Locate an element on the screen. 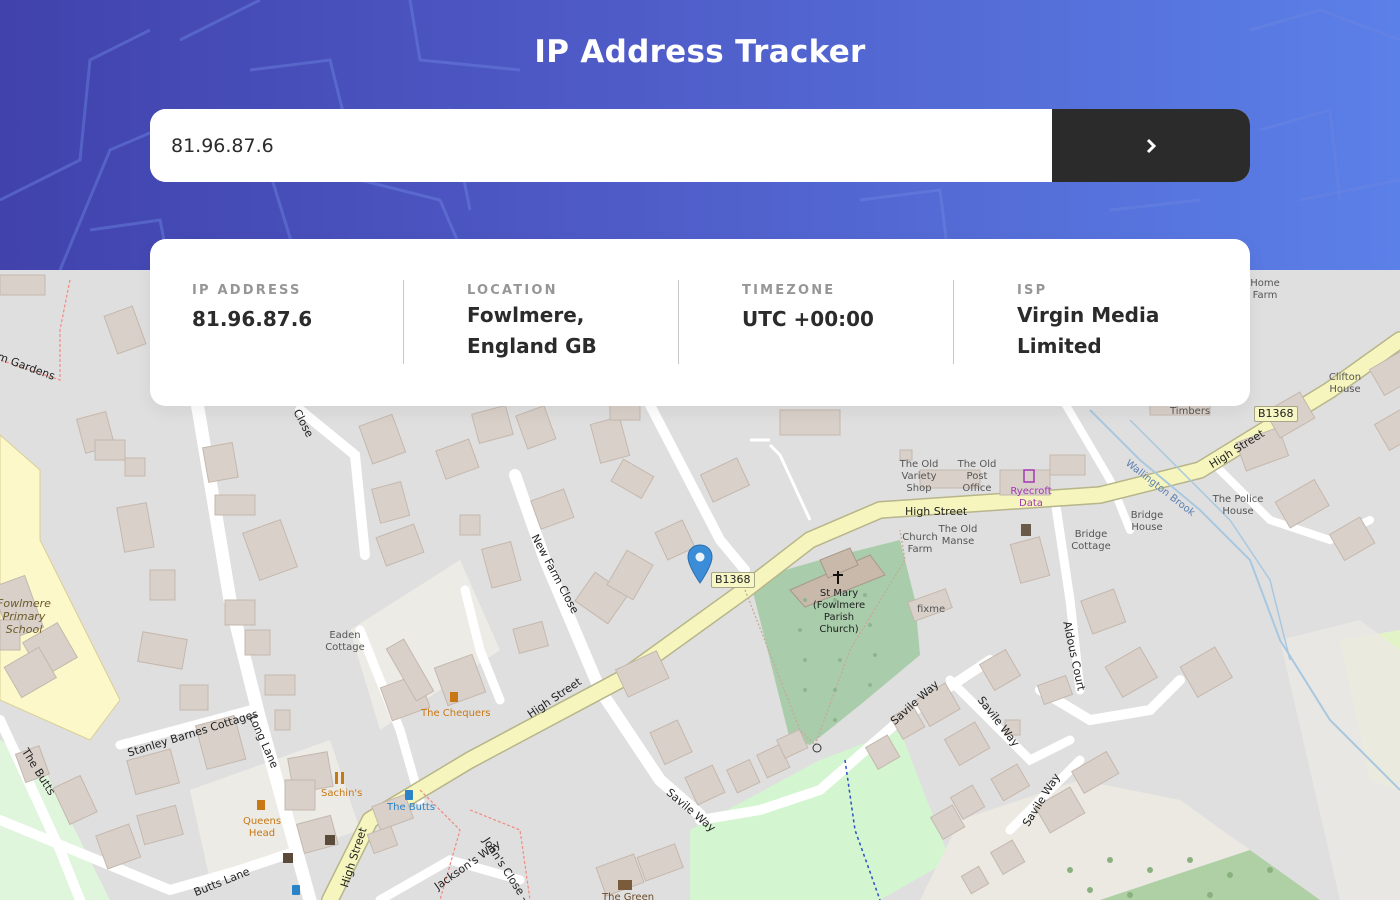  page-title: IP Address Tracker is located at coordinates (700, 52).